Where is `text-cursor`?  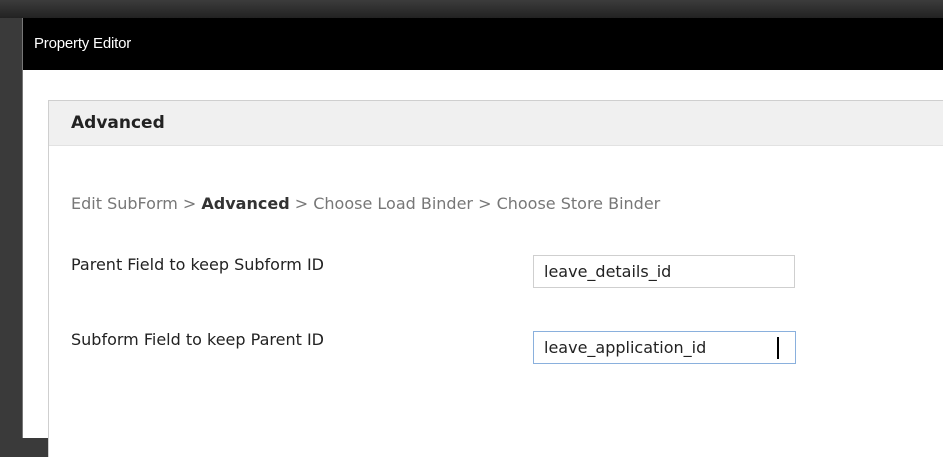
text-cursor is located at coordinates (778, 348).